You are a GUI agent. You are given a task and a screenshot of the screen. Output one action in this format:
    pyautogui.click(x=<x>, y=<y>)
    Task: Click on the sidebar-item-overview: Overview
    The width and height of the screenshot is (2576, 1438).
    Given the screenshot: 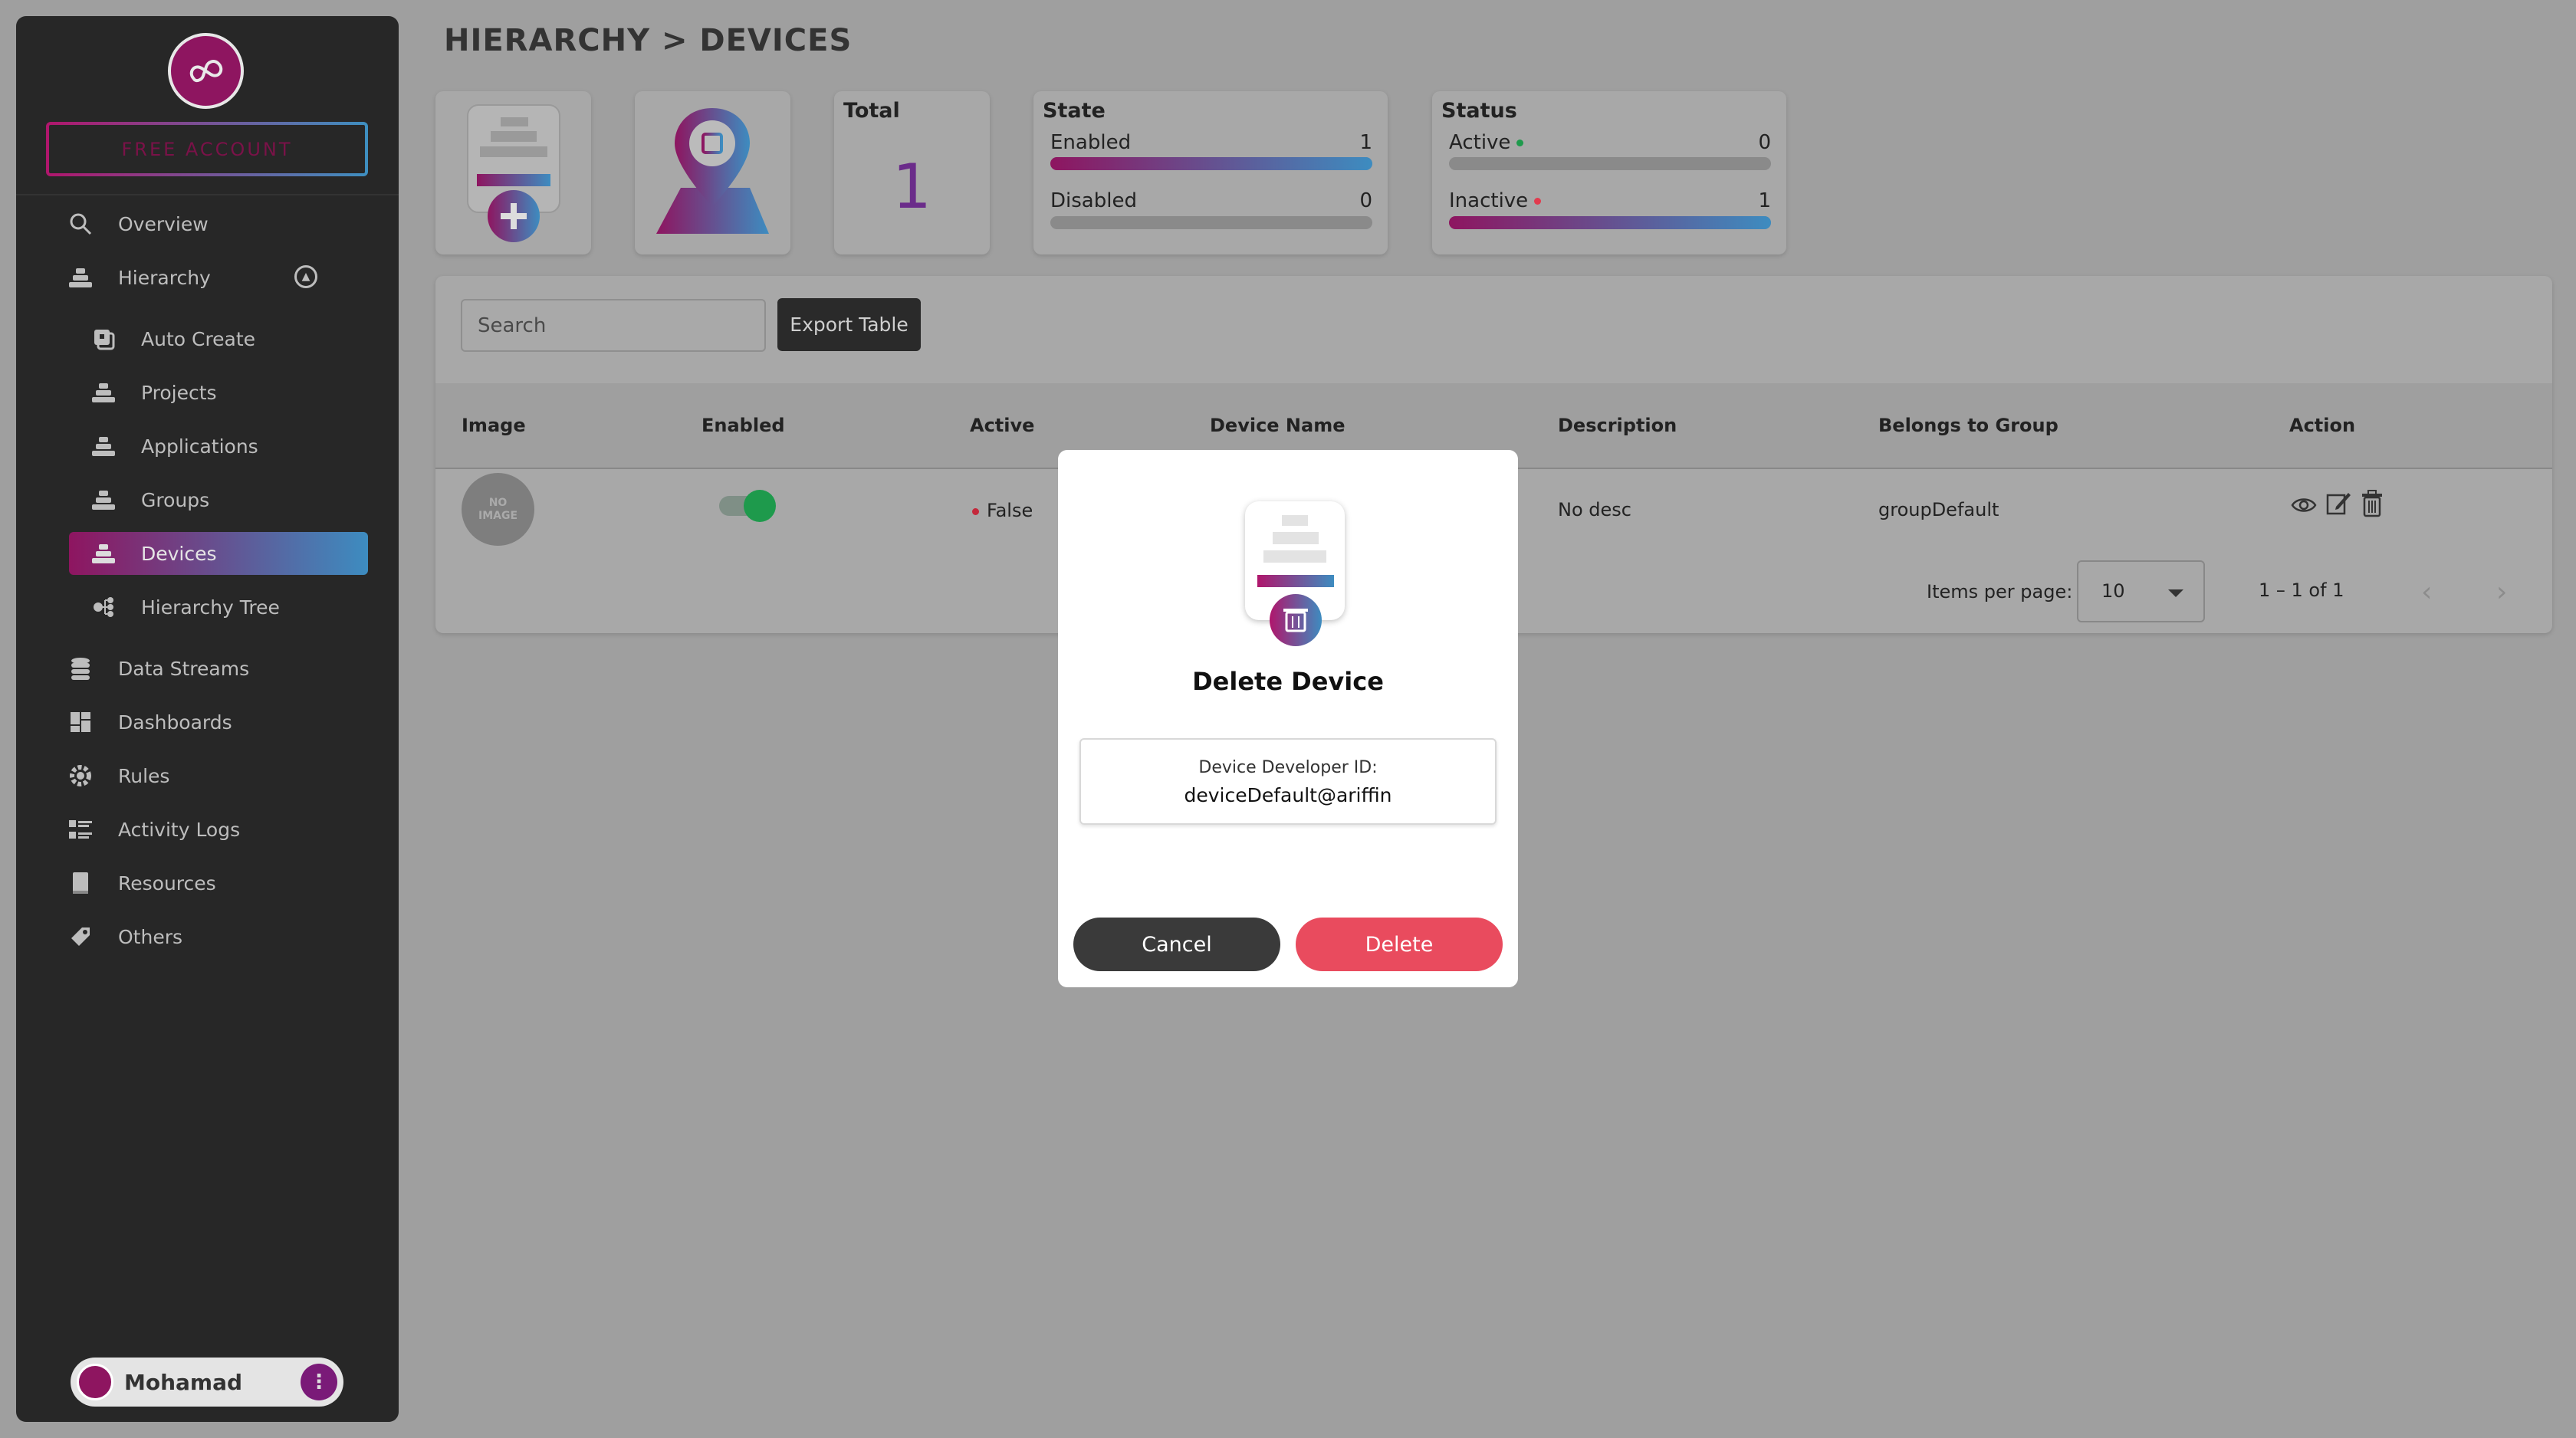 What is the action you would take?
    pyautogui.click(x=221, y=223)
    